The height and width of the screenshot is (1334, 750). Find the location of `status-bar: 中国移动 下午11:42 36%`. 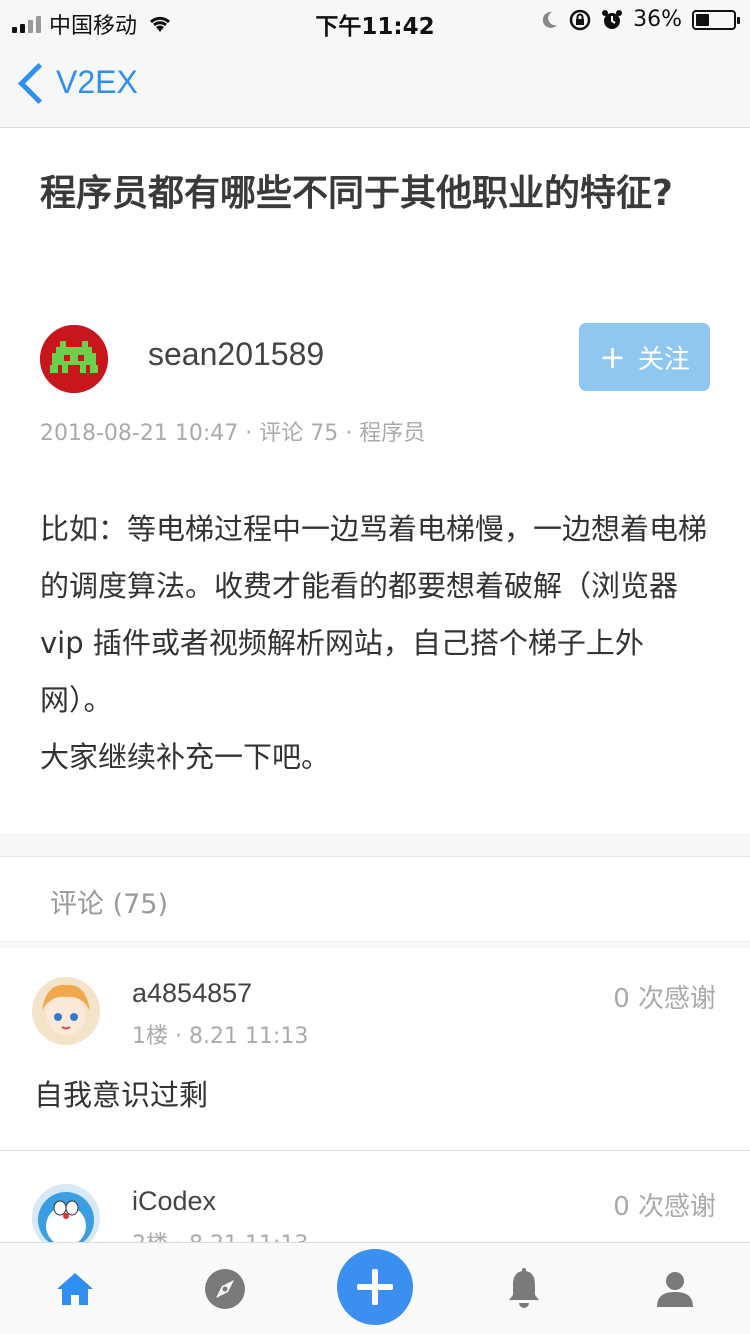

status-bar: 中国移动 下午11:42 36% is located at coordinates (375, 20).